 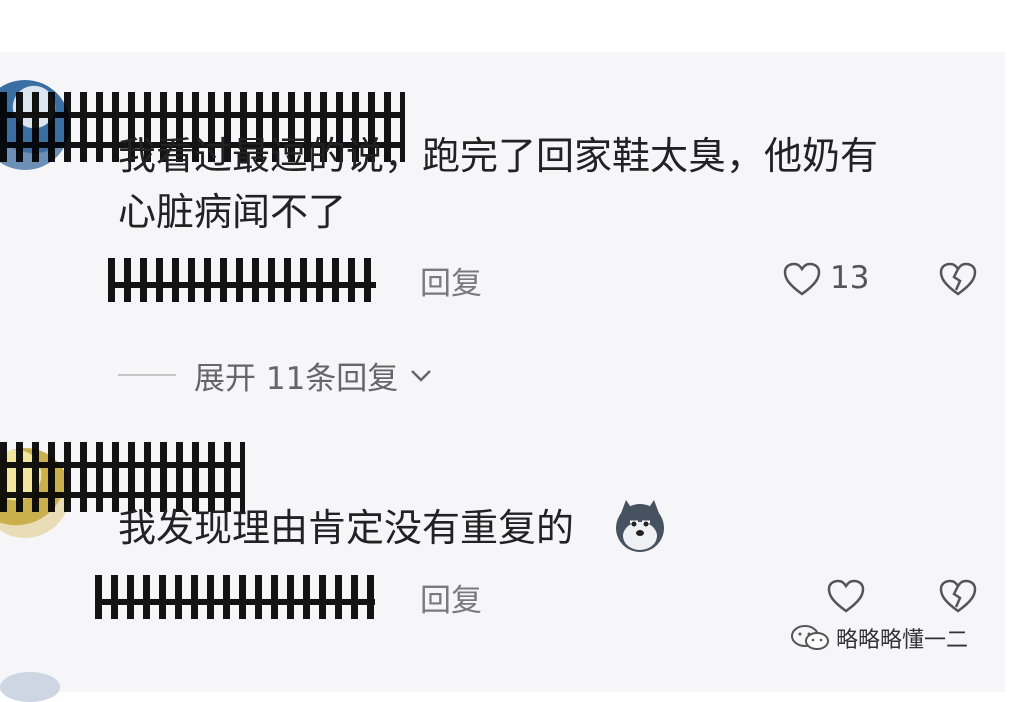 What do you see at coordinates (296, 378) in the screenshot?
I see `expand-replies-label: 展开 11条回复` at bounding box center [296, 378].